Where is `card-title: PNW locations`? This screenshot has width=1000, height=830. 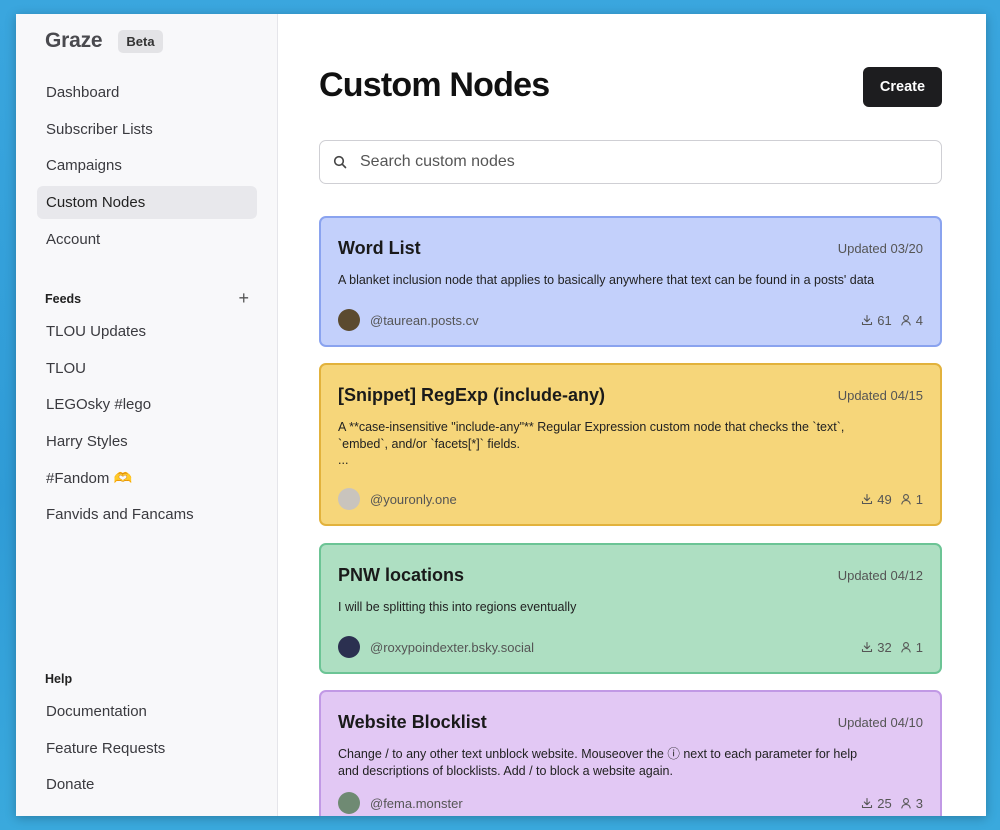 card-title: PNW locations is located at coordinates (401, 575).